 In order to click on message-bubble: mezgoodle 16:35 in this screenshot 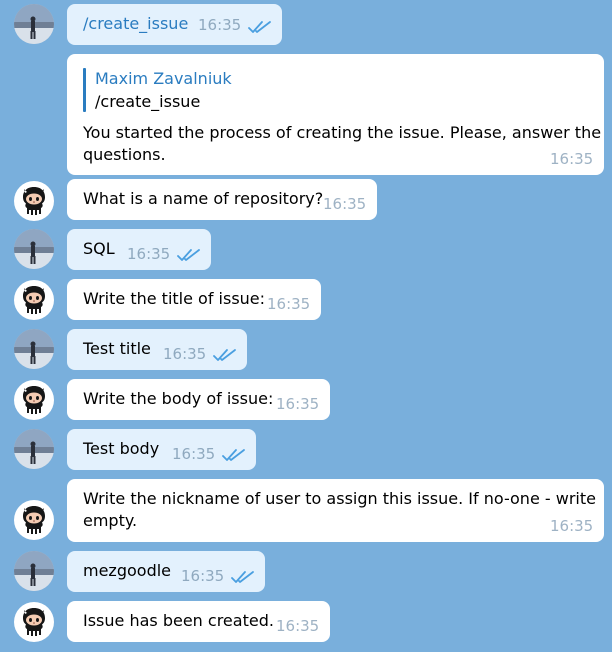, I will do `click(166, 571)`.